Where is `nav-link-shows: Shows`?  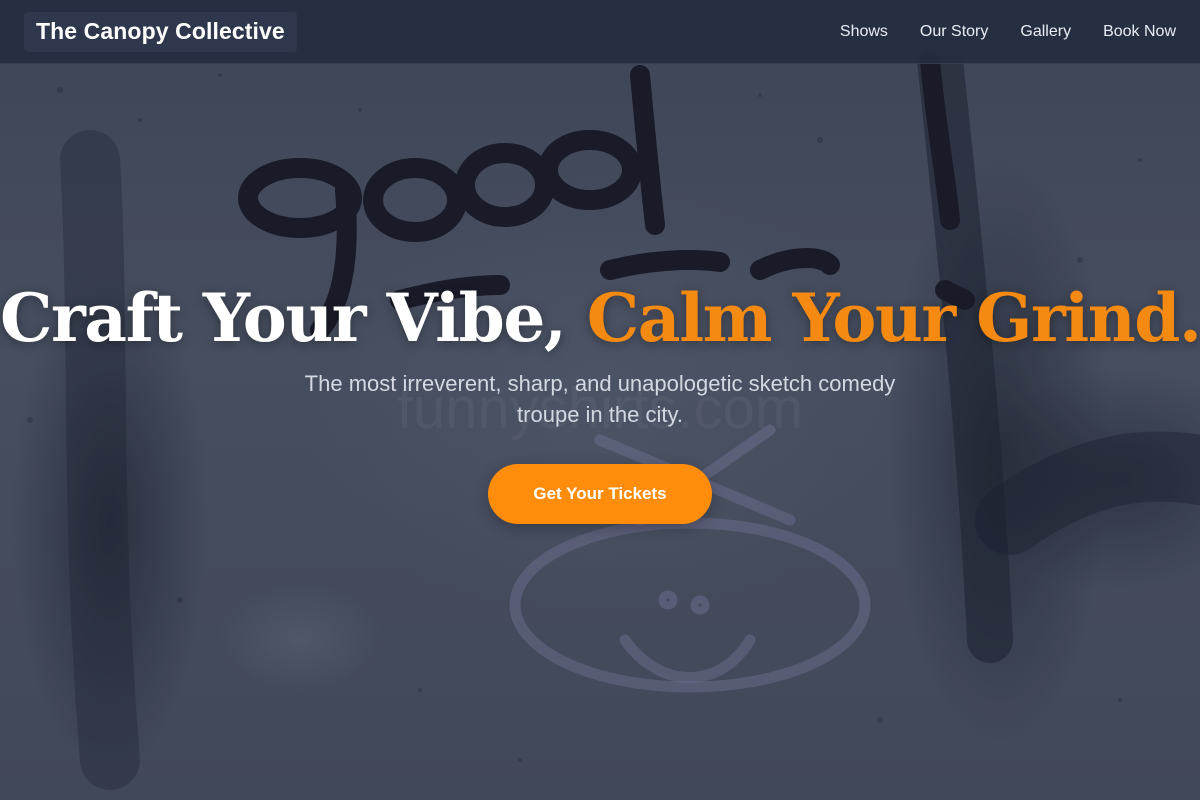 nav-link-shows: Shows is located at coordinates (864, 32).